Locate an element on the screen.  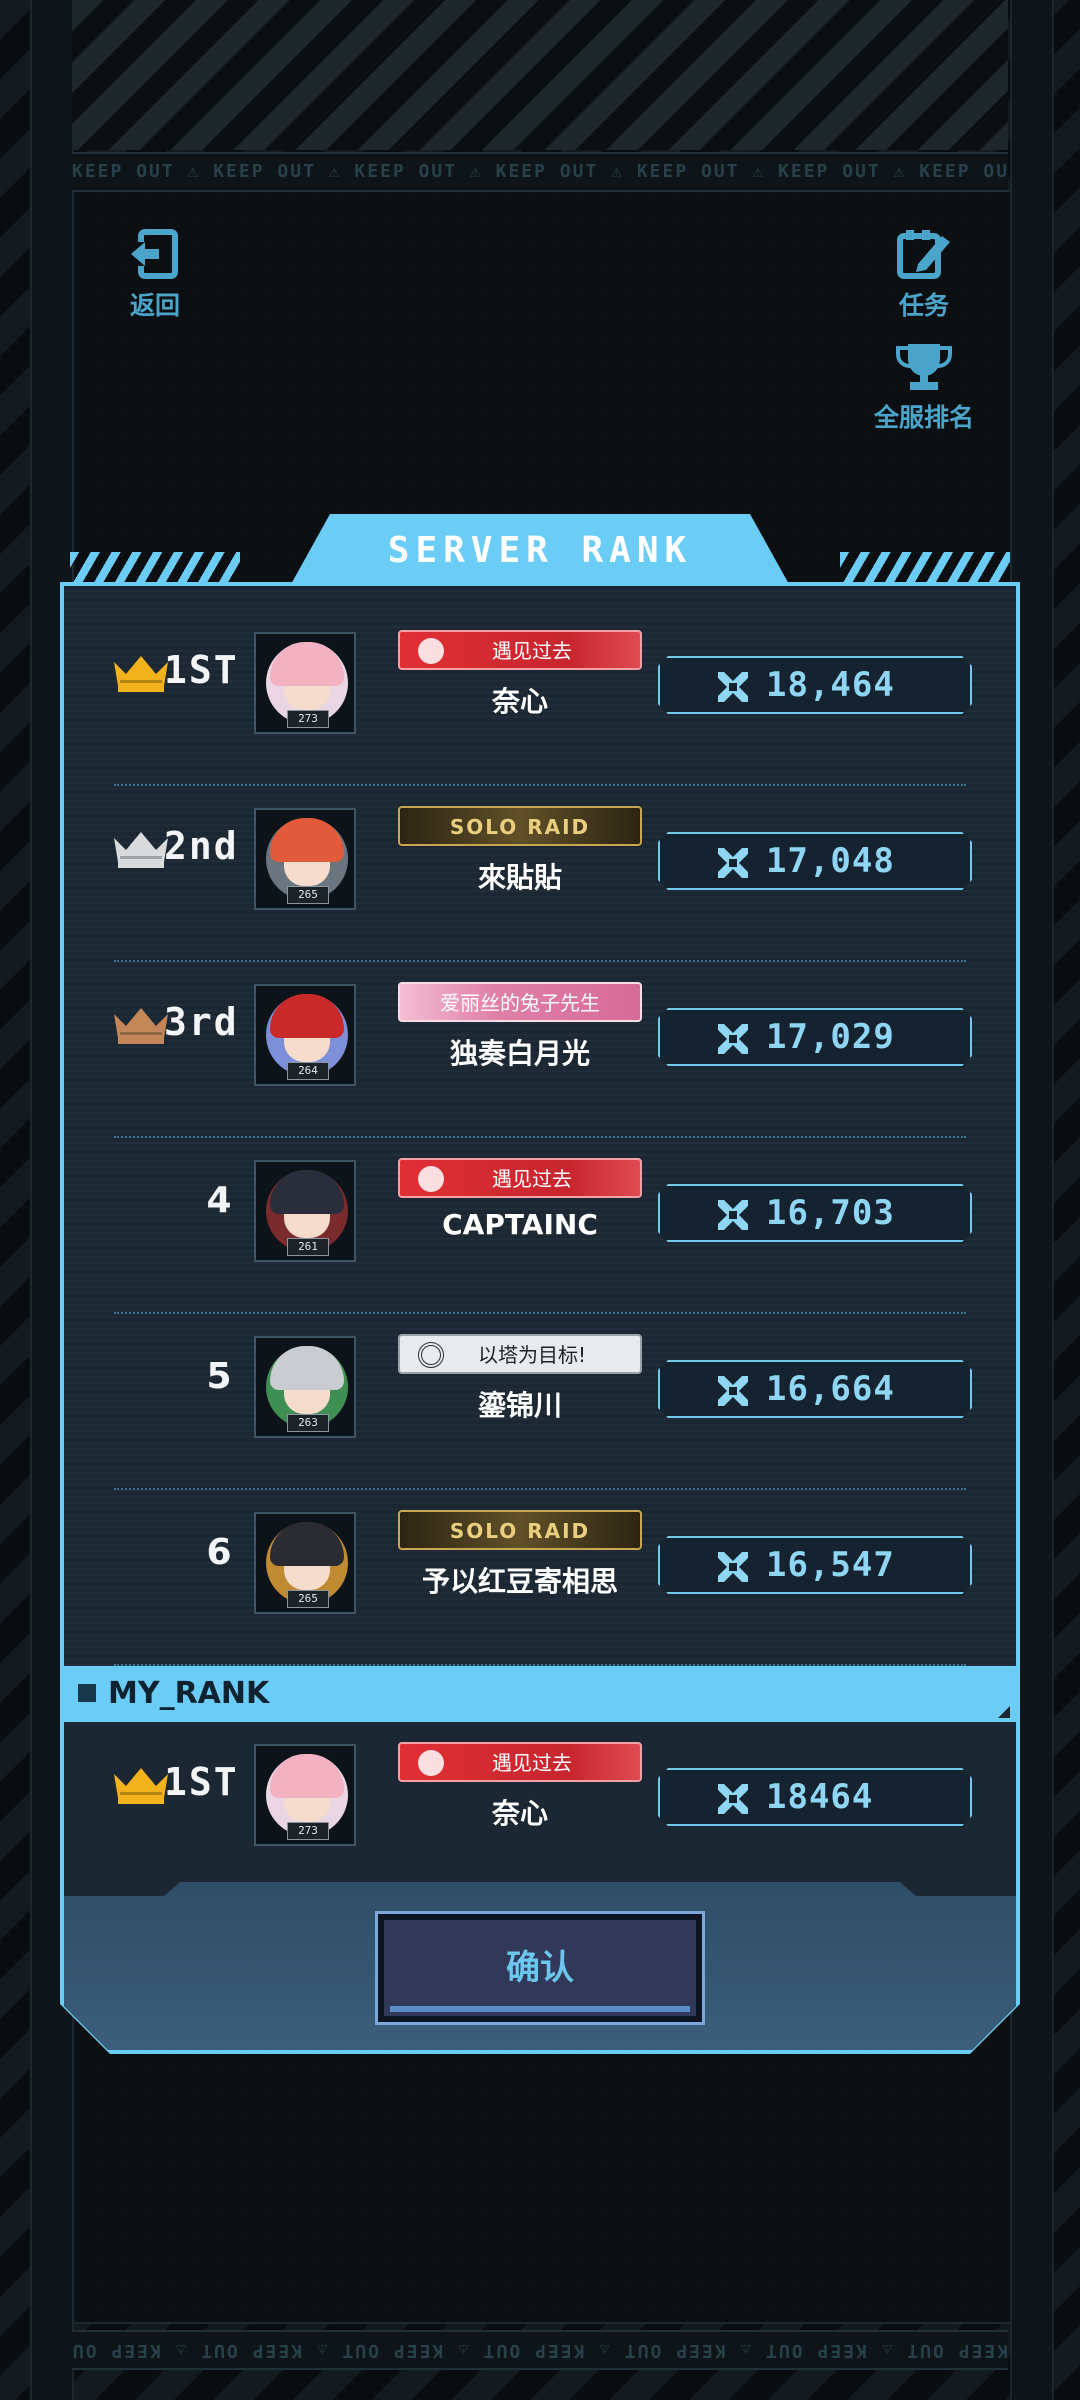
rank-row: 1ST 273 遇见过去 奈心 18,464 is located at coordinates (540, 698).